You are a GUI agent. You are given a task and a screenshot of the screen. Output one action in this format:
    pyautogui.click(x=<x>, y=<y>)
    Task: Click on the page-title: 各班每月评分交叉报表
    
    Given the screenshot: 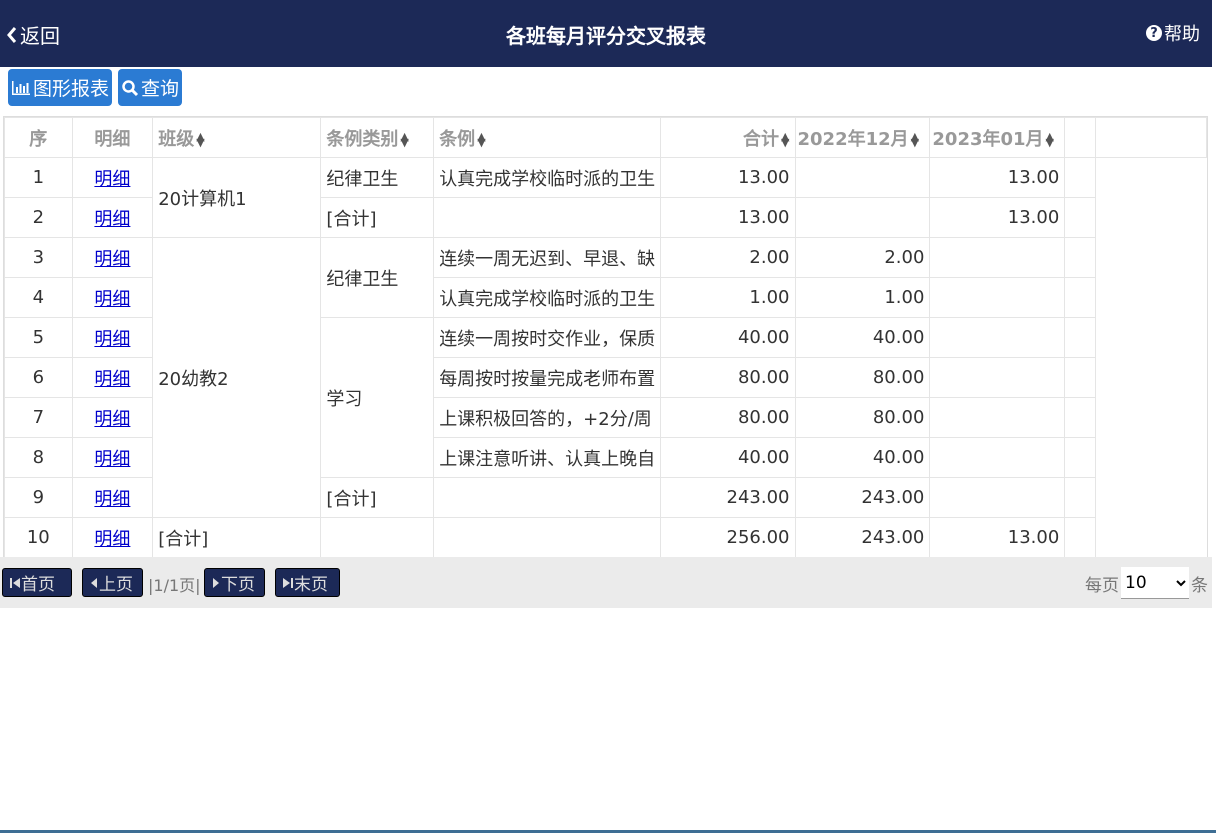 What is the action you would take?
    pyautogui.click(x=606, y=36)
    